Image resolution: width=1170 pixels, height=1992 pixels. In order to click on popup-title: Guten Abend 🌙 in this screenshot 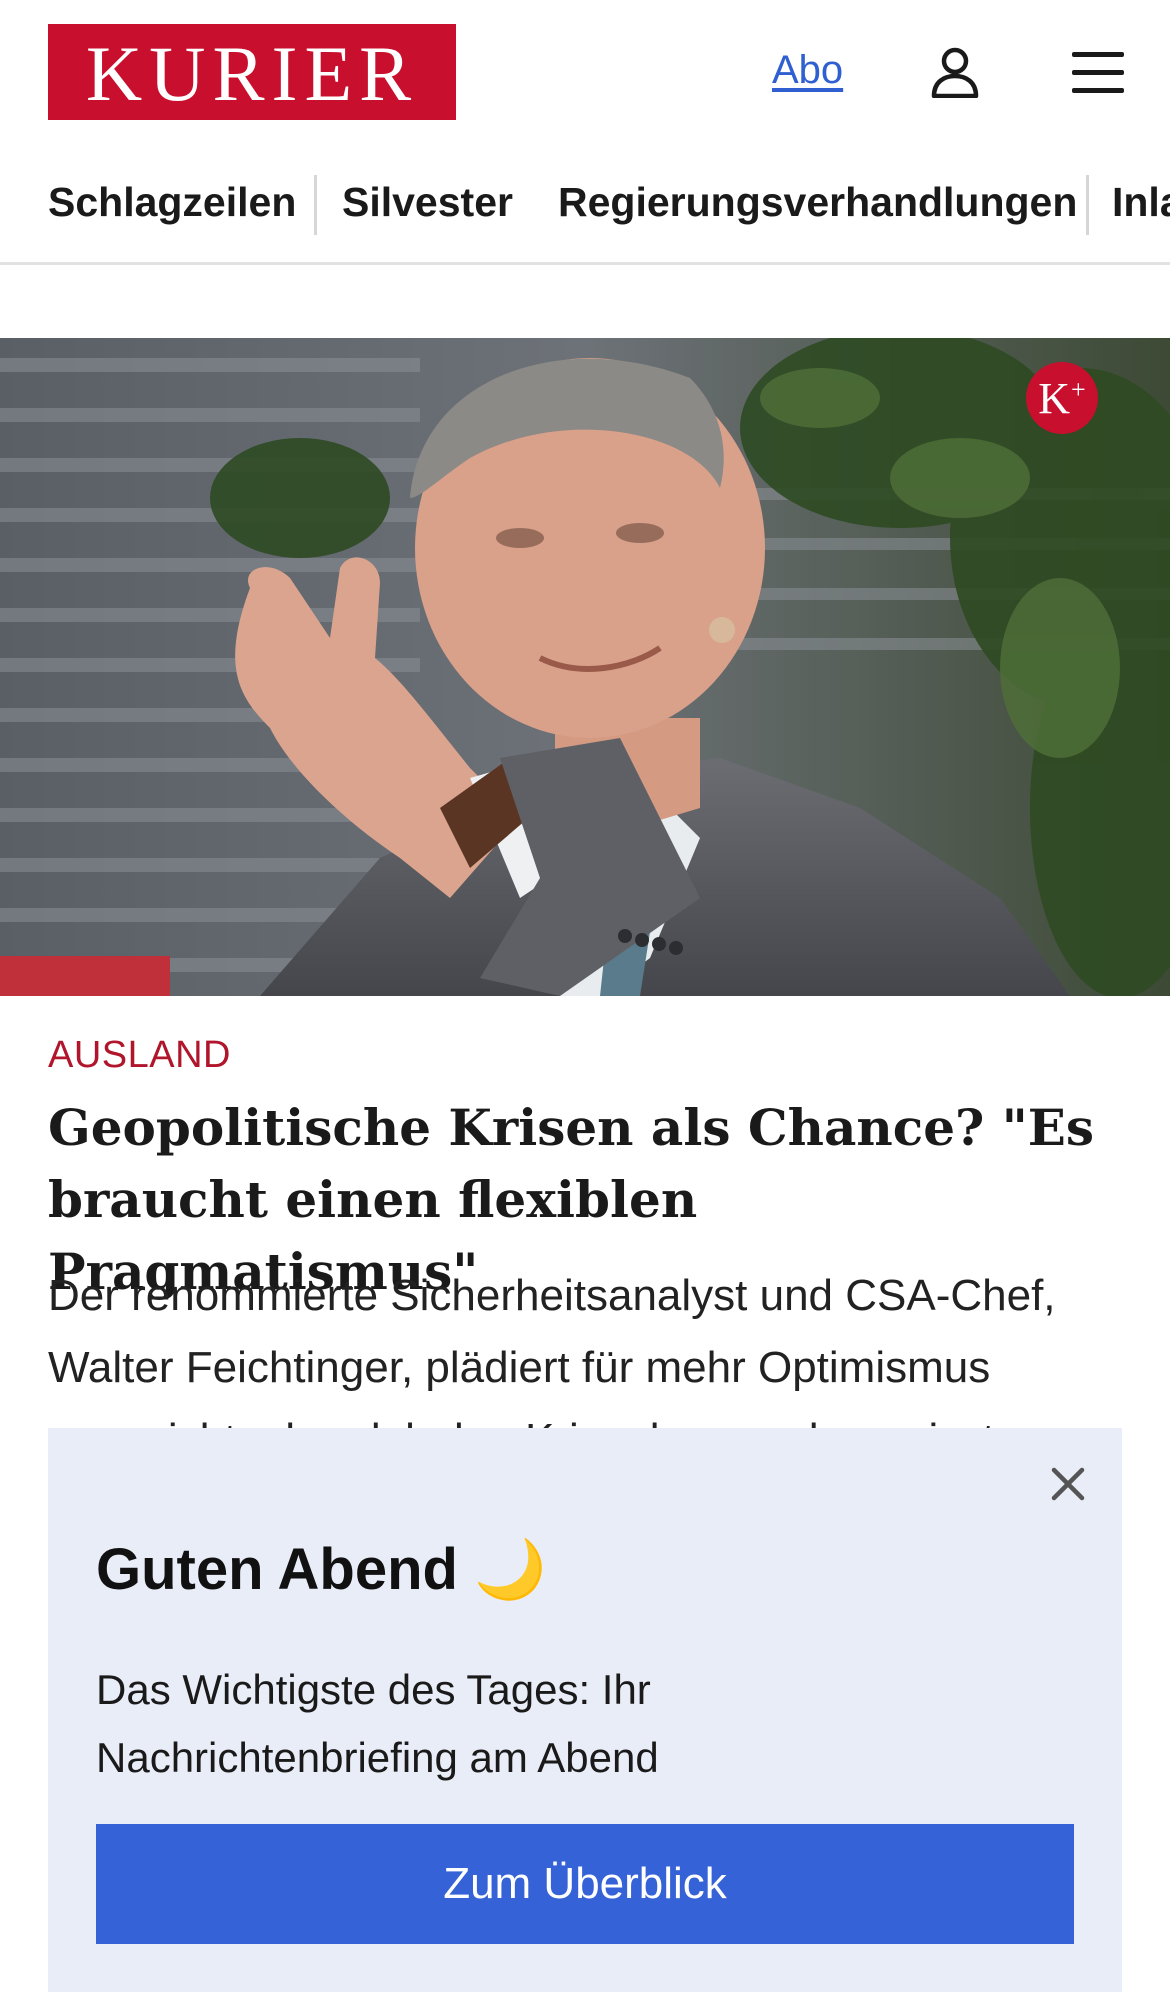, I will do `click(321, 1569)`.